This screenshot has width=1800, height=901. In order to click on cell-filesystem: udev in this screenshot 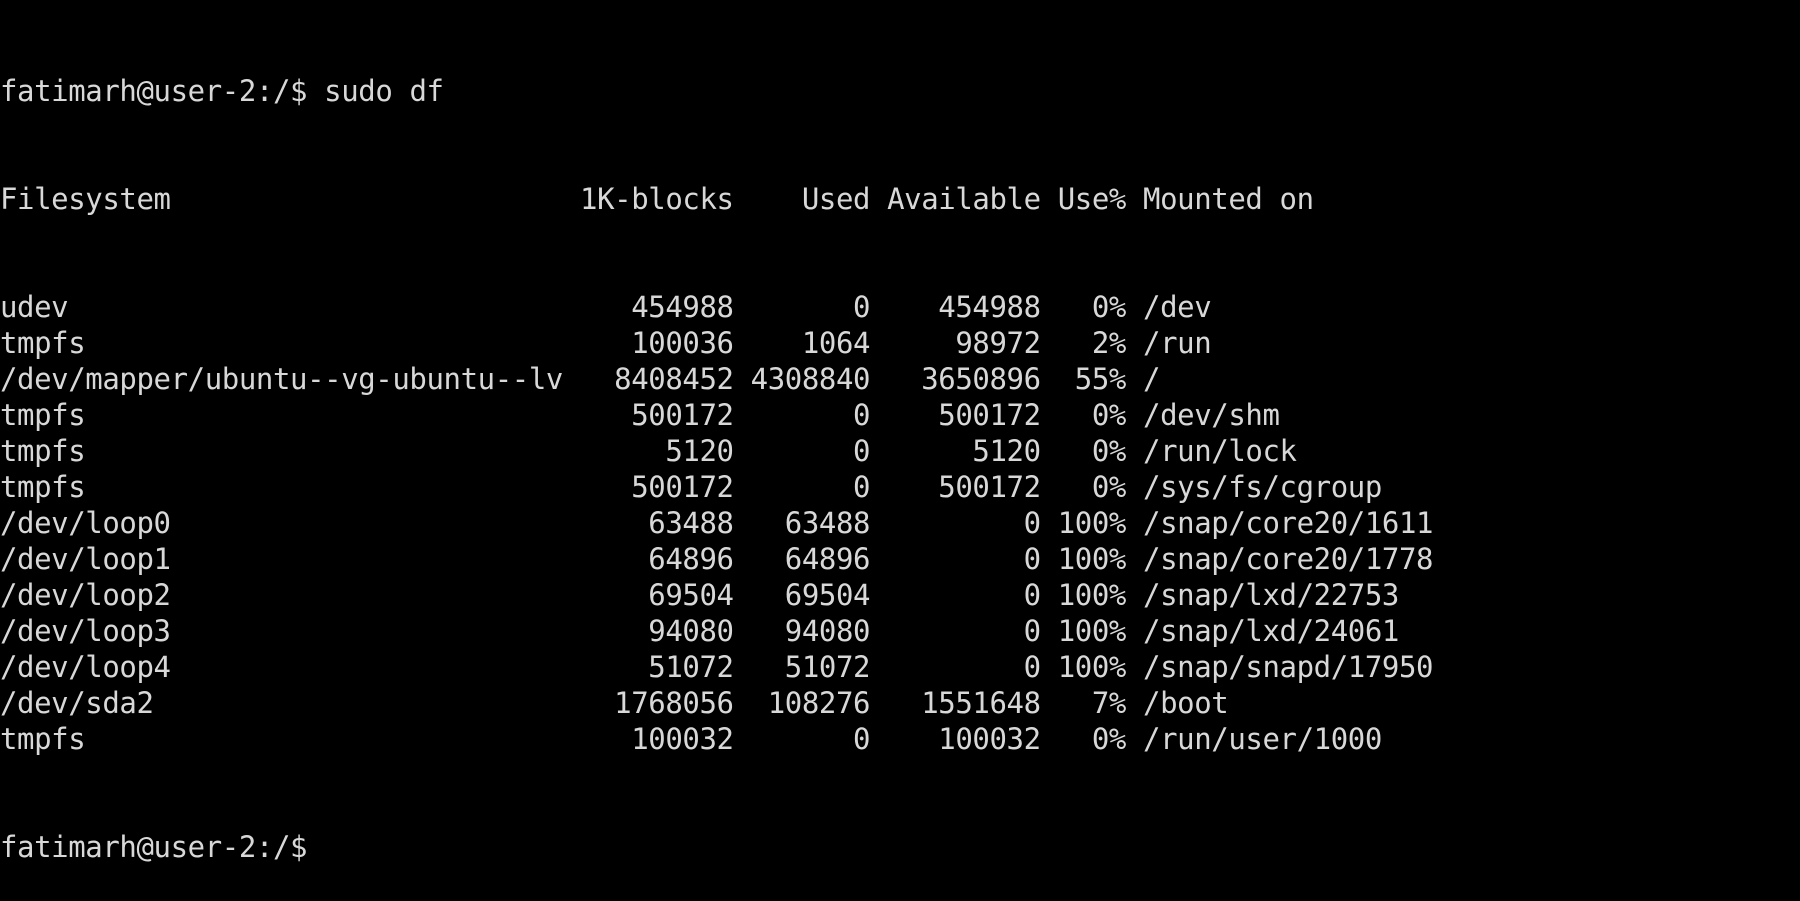, I will do `click(281, 307)`.